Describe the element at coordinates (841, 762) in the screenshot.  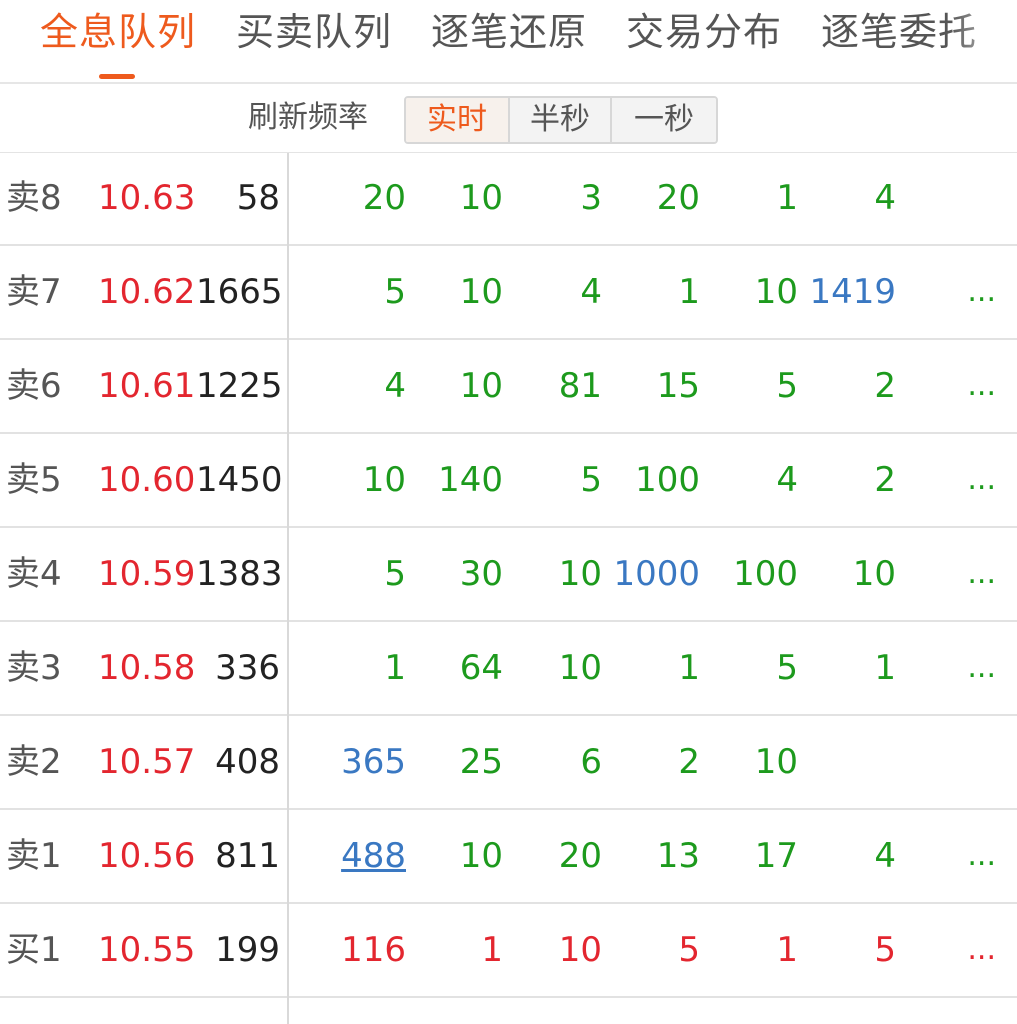
I see `order-quantity` at that location.